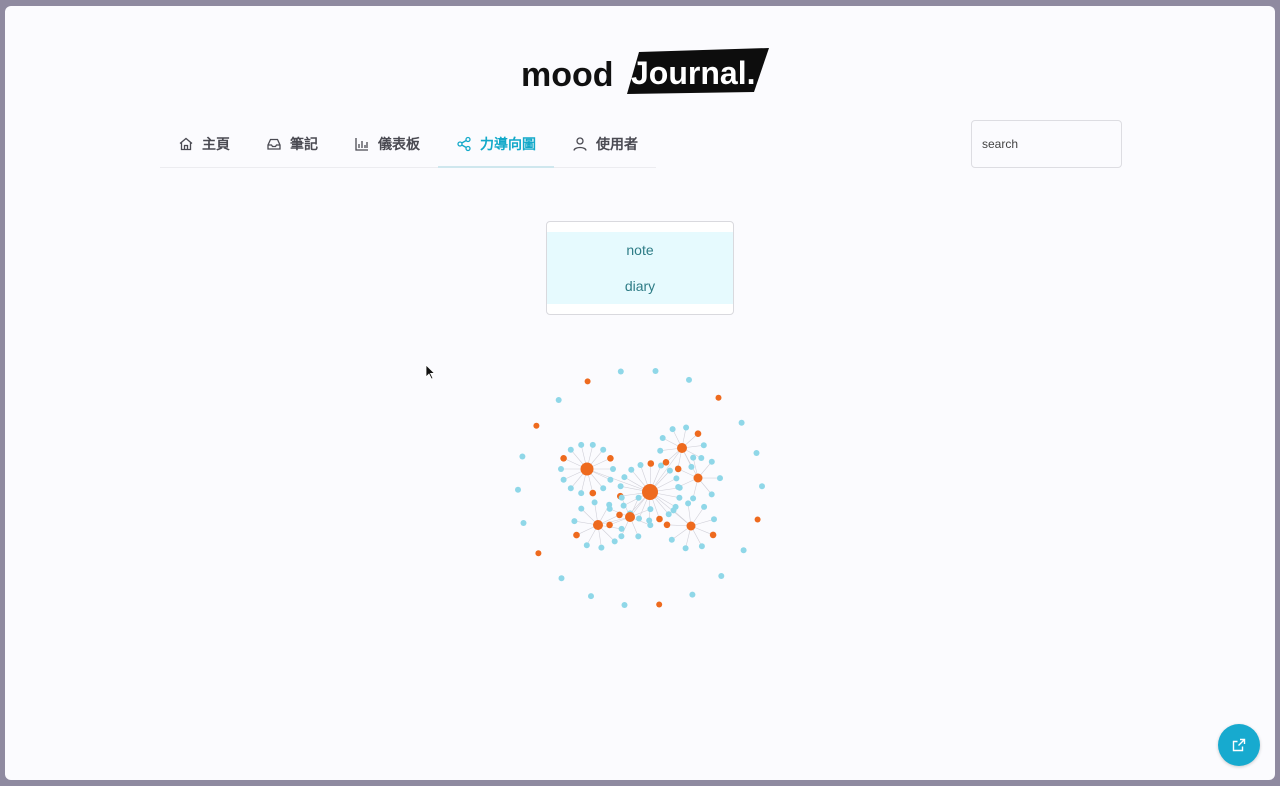 The width and height of the screenshot is (1280, 786). What do you see at coordinates (387, 143) in the screenshot?
I see `nav-item-dashboard: 儀表板` at bounding box center [387, 143].